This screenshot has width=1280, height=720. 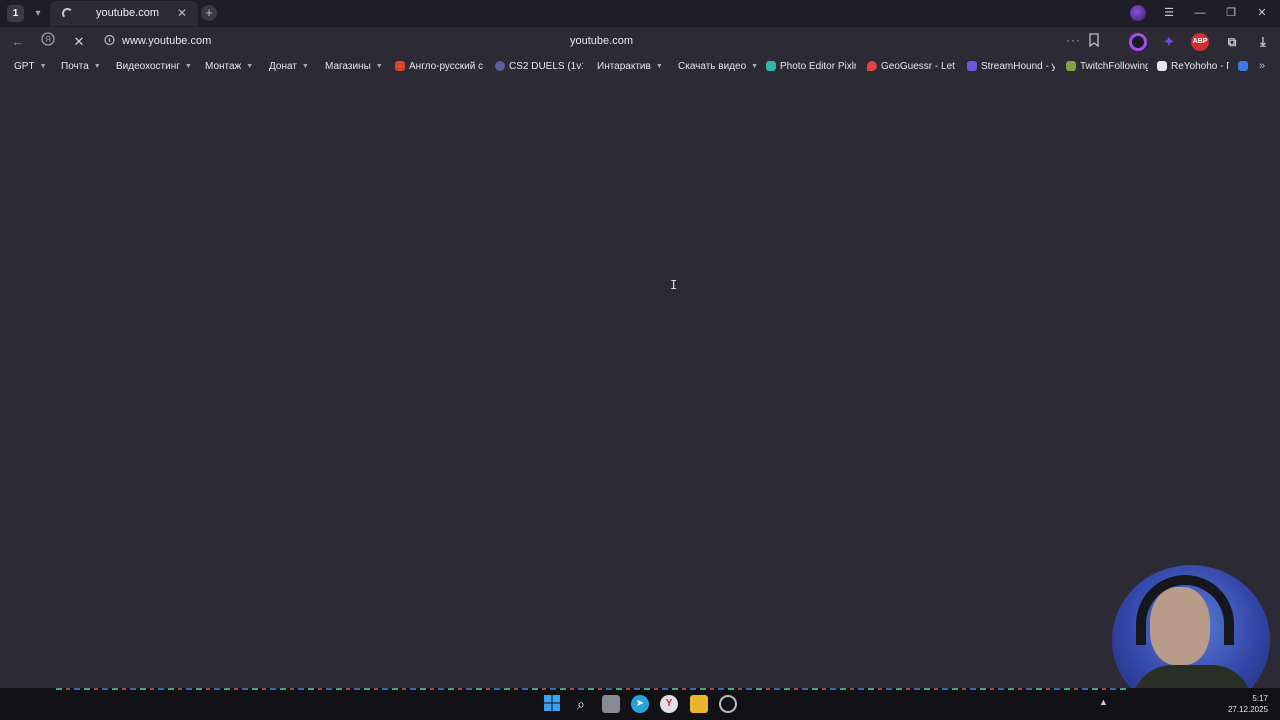 I want to click on chevron-down-icon: ▾, so click(x=38, y=13).